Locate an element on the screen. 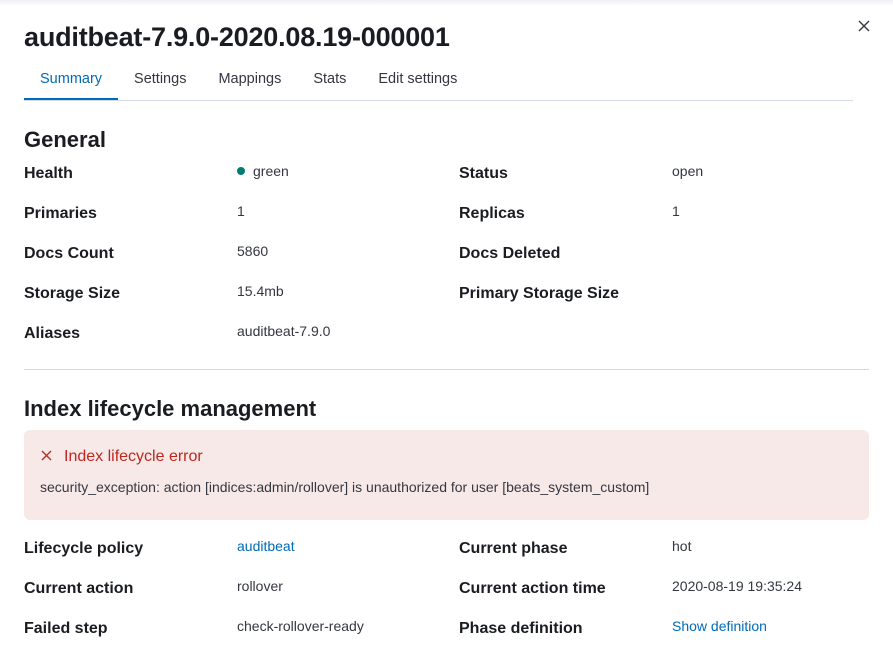  tab-summary: Summary is located at coordinates (71, 82).